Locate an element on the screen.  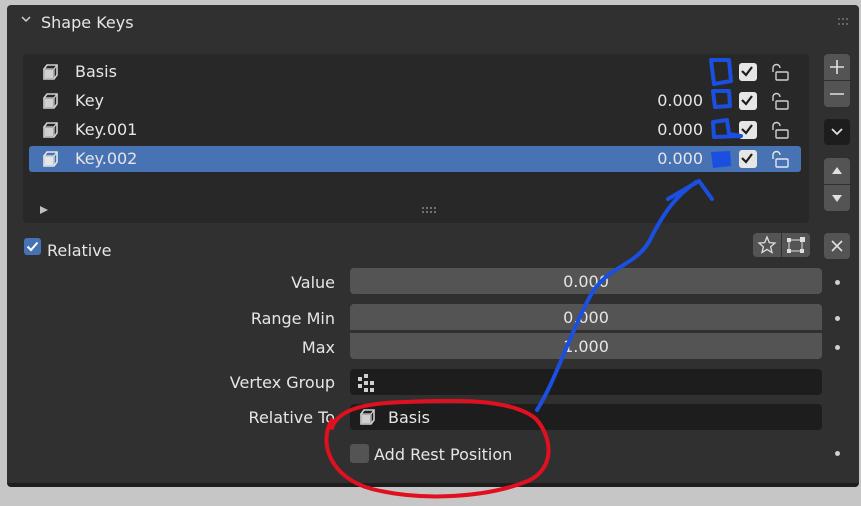
relative-to-label: Relative To is located at coordinates (291, 417).